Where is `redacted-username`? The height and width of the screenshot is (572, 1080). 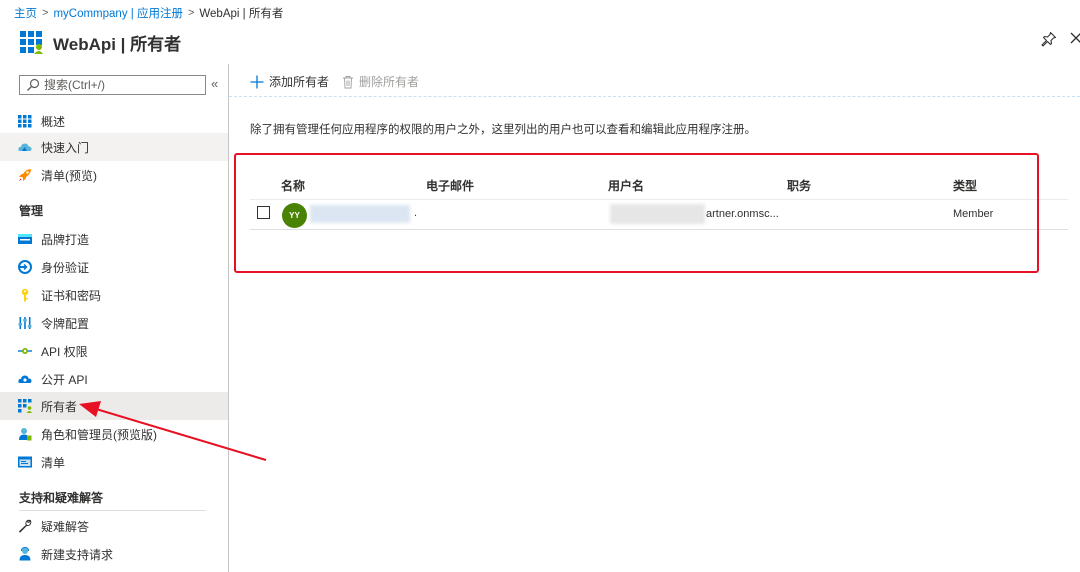
redacted-username is located at coordinates (657, 214).